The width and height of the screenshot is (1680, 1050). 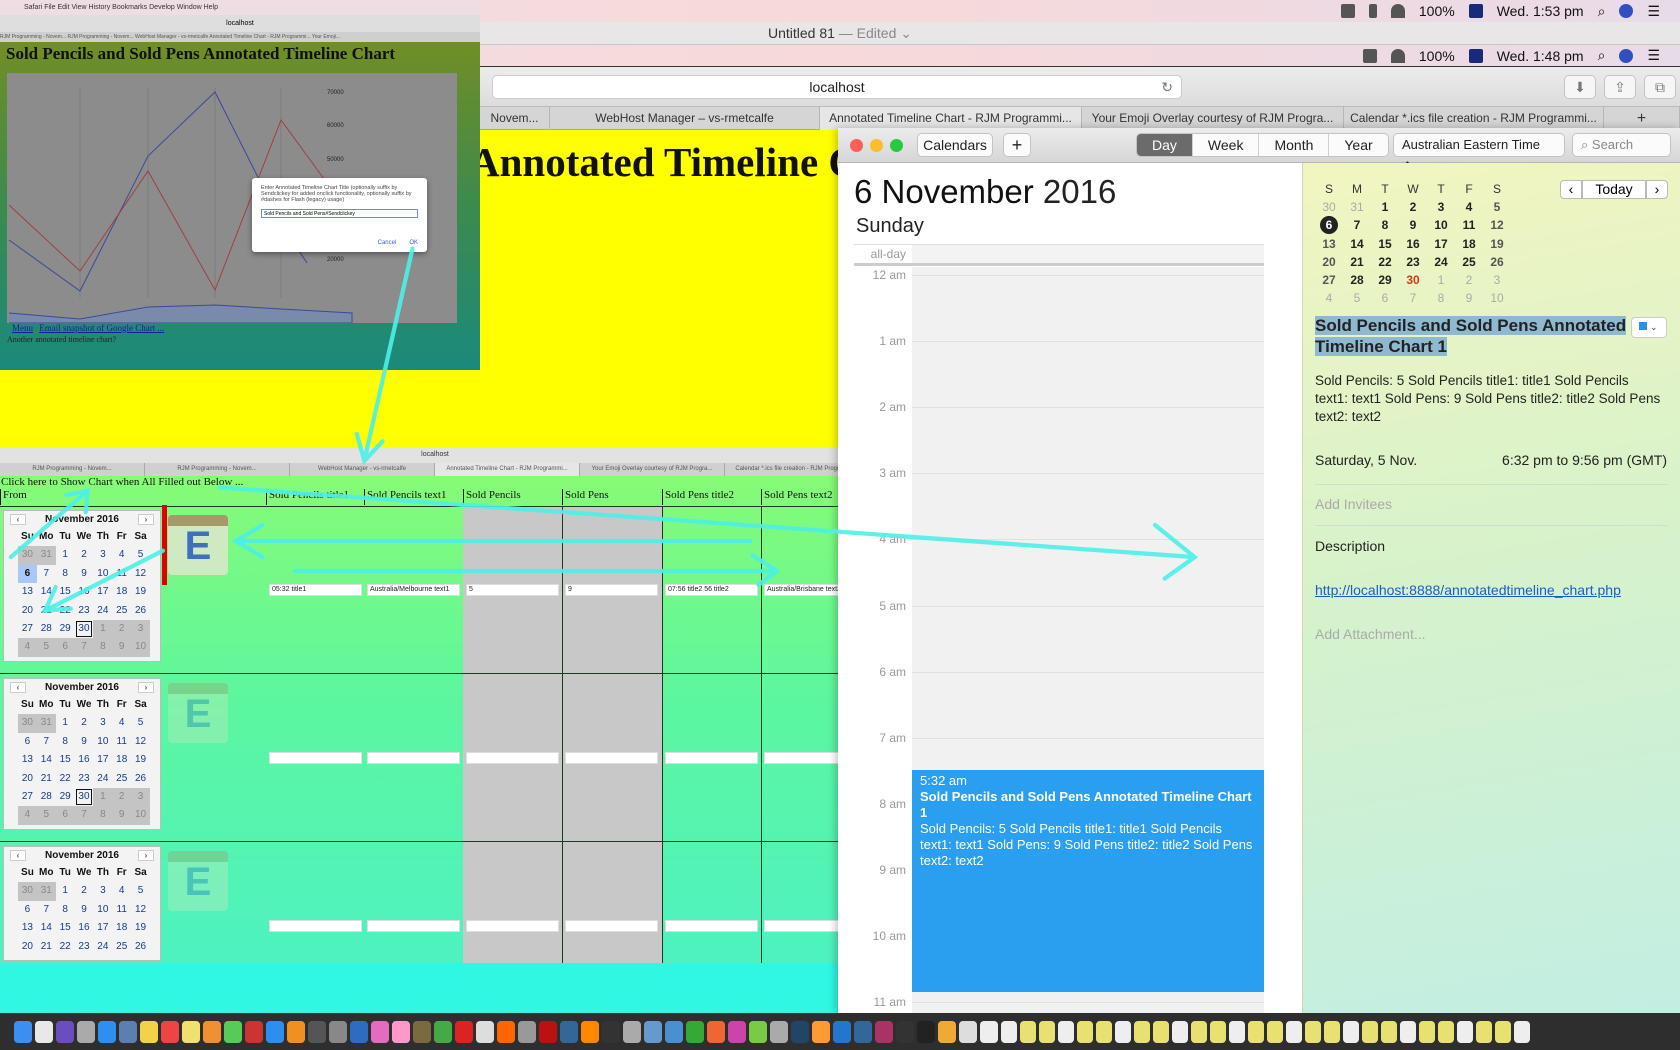 I want to click on menu-link: Menu, so click(x=22, y=328).